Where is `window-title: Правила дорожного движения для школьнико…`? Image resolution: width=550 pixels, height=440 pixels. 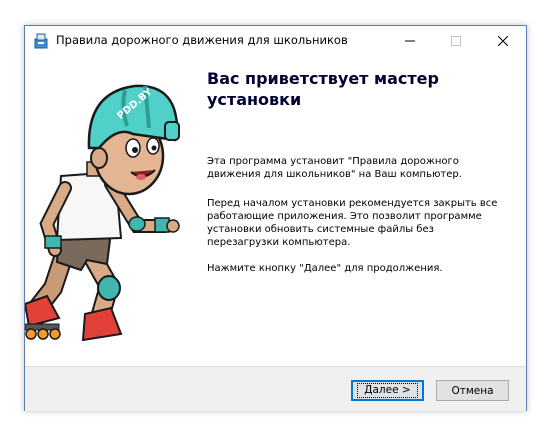
window-title: Правила дорожного движения для школьнико… is located at coordinates (202, 40).